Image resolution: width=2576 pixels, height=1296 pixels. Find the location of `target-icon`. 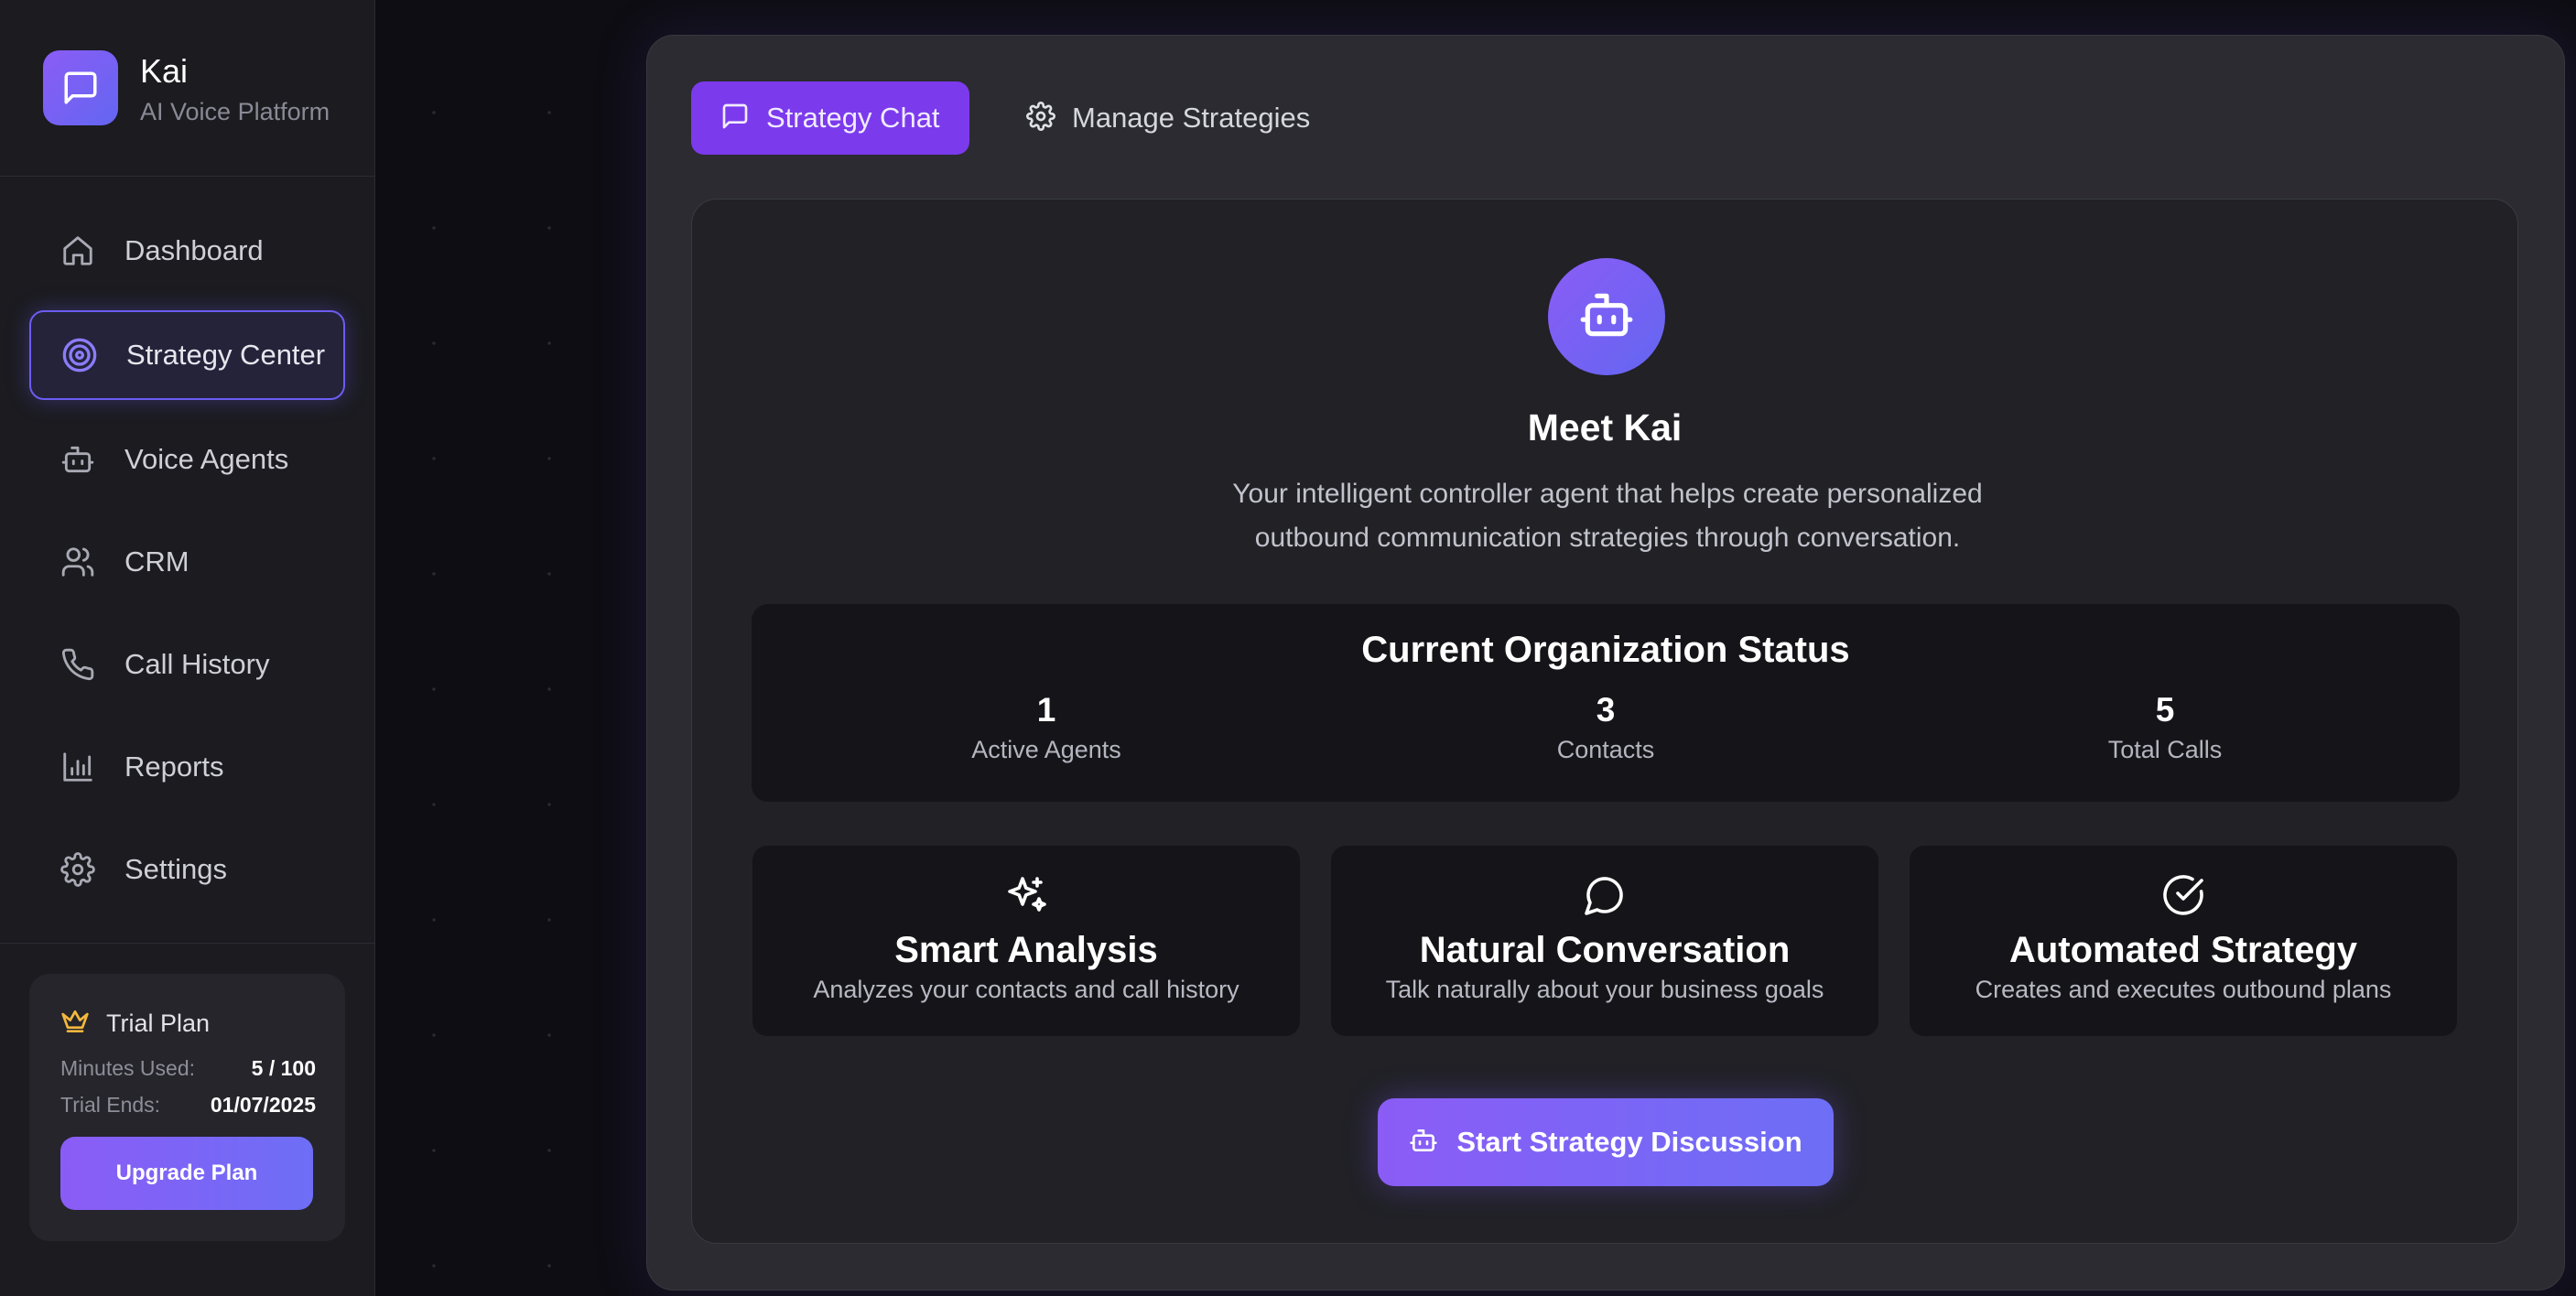

target-icon is located at coordinates (80, 355).